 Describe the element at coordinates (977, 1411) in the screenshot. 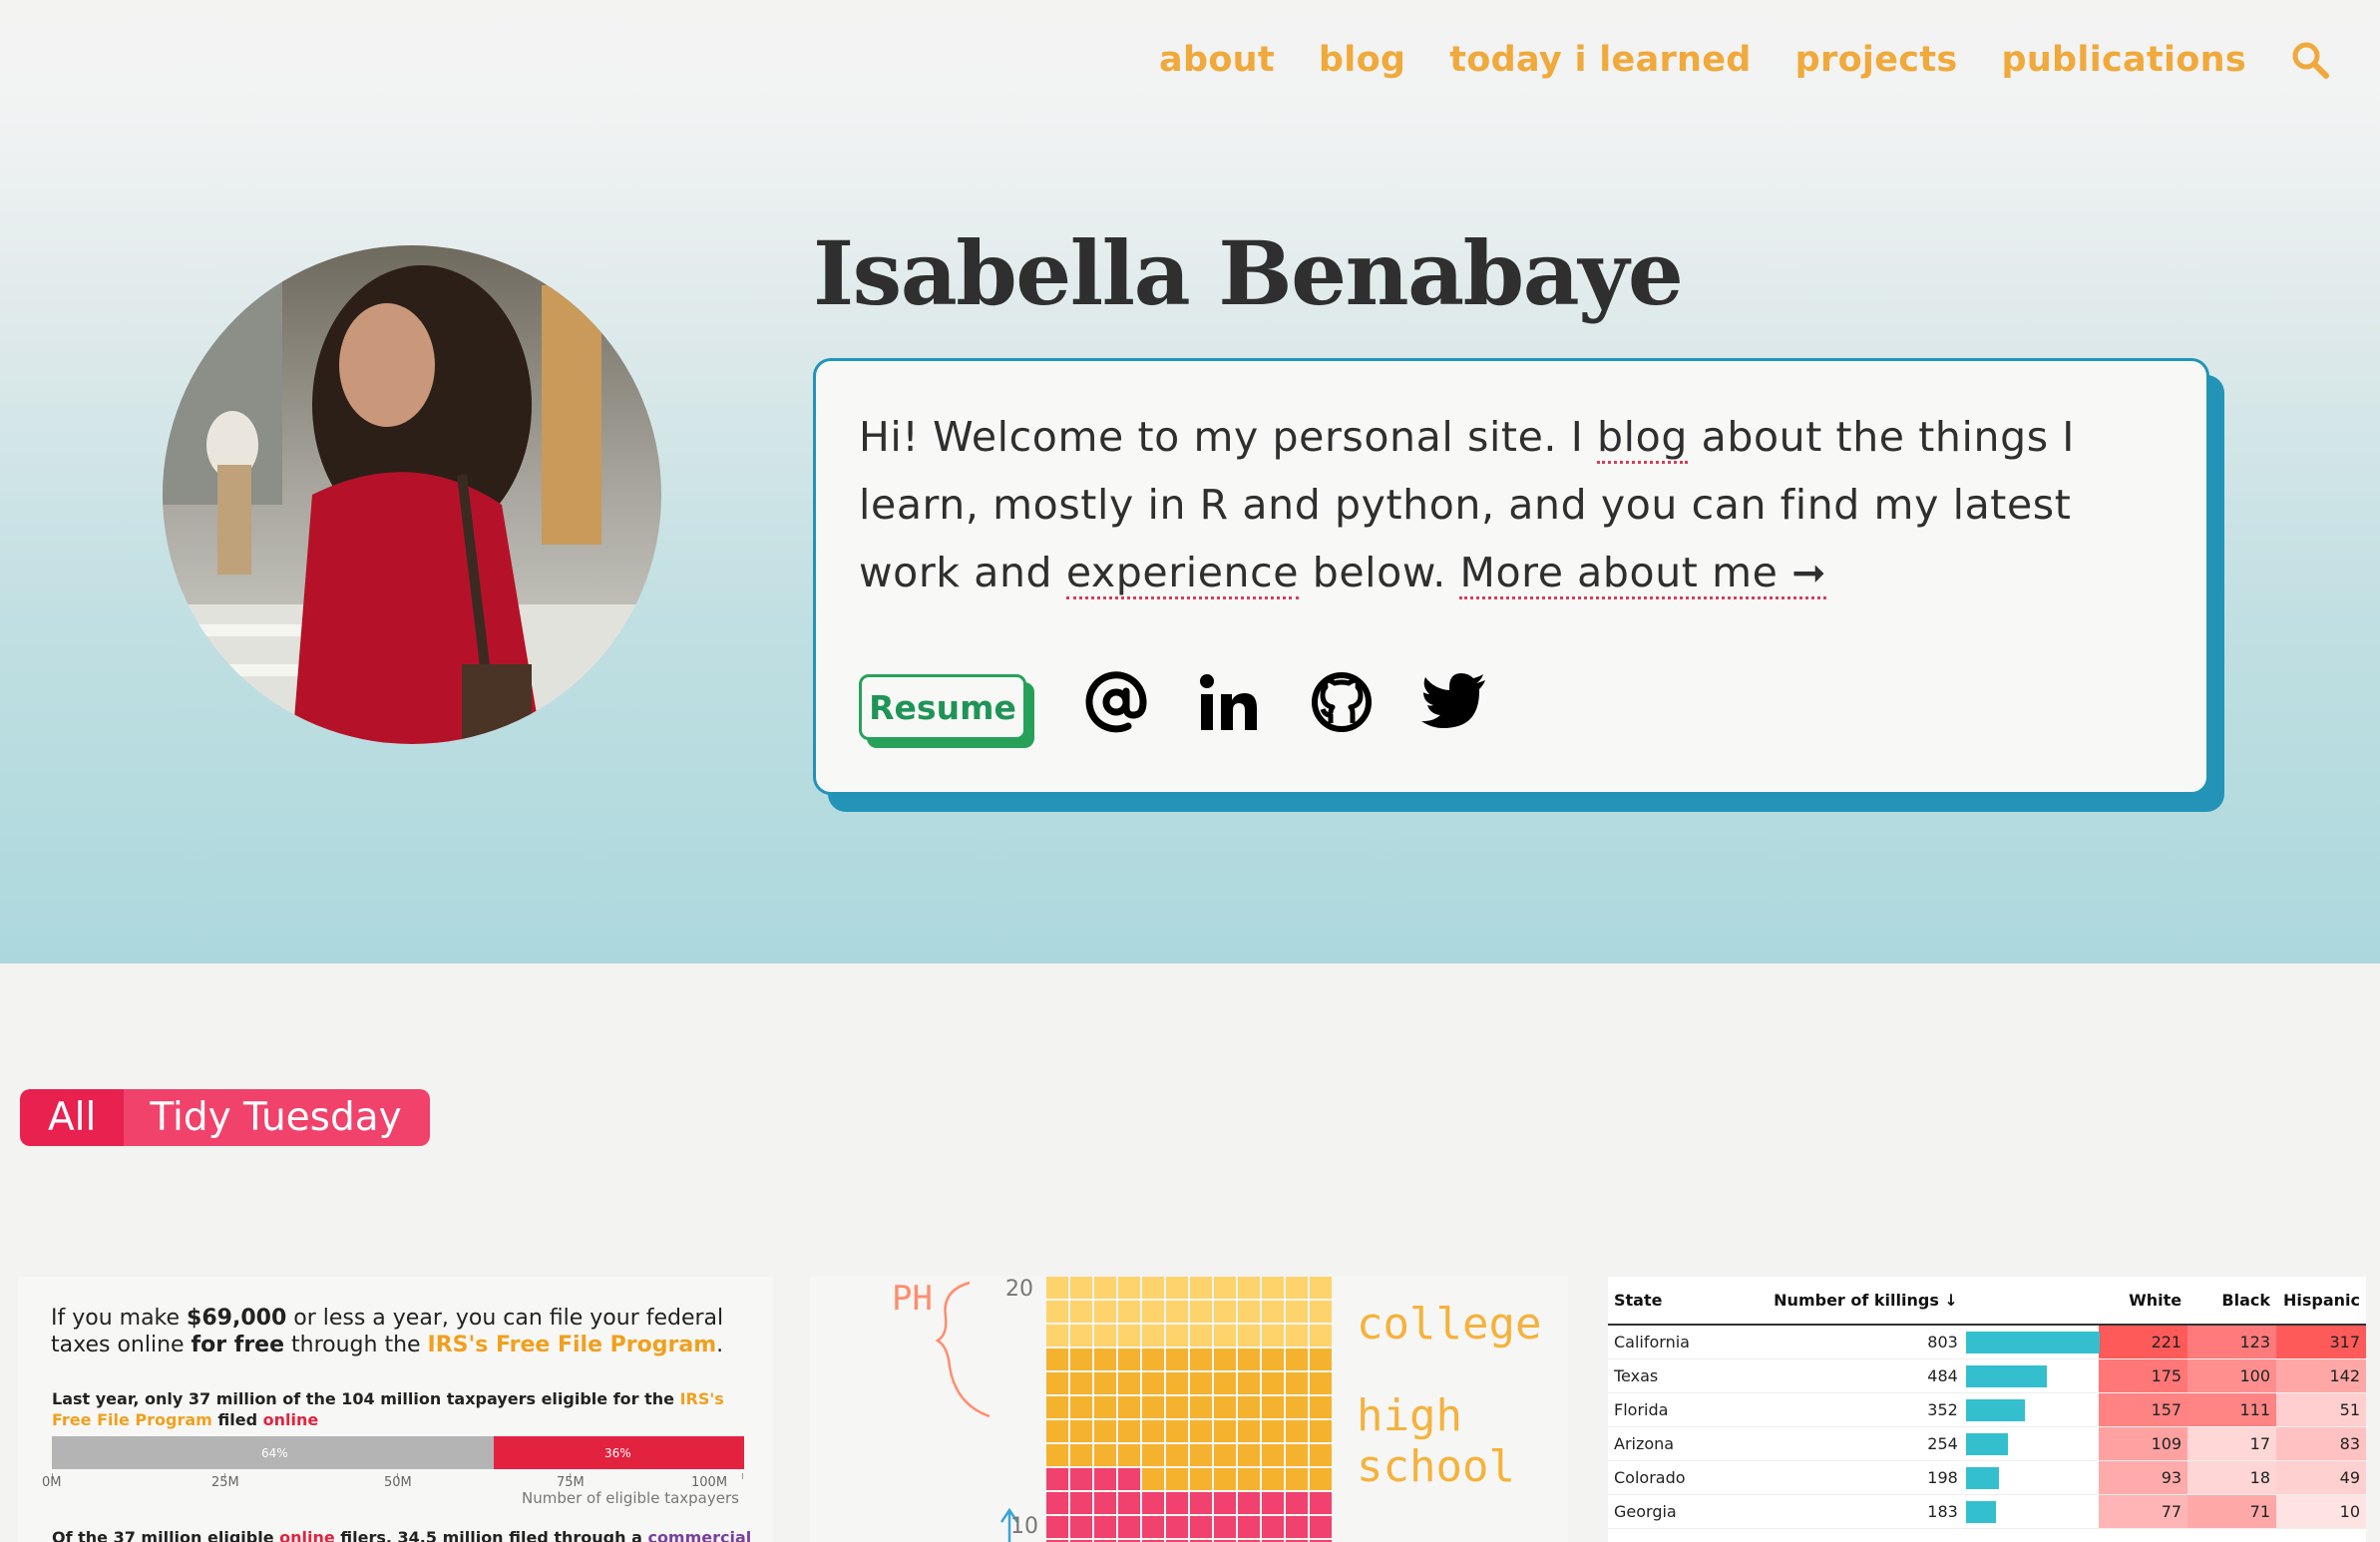

I see `waffle-brace-icon` at that location.